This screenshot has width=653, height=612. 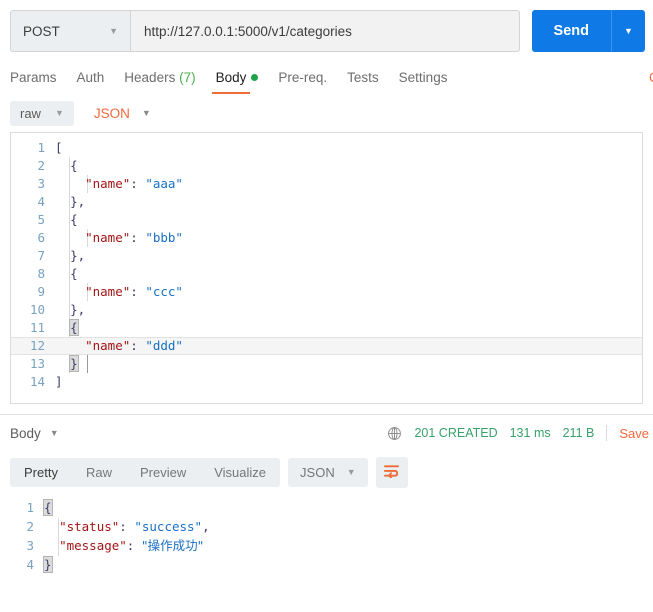 I want to click on response-tab-pretty: Pretty, so click(x=41, y=472).